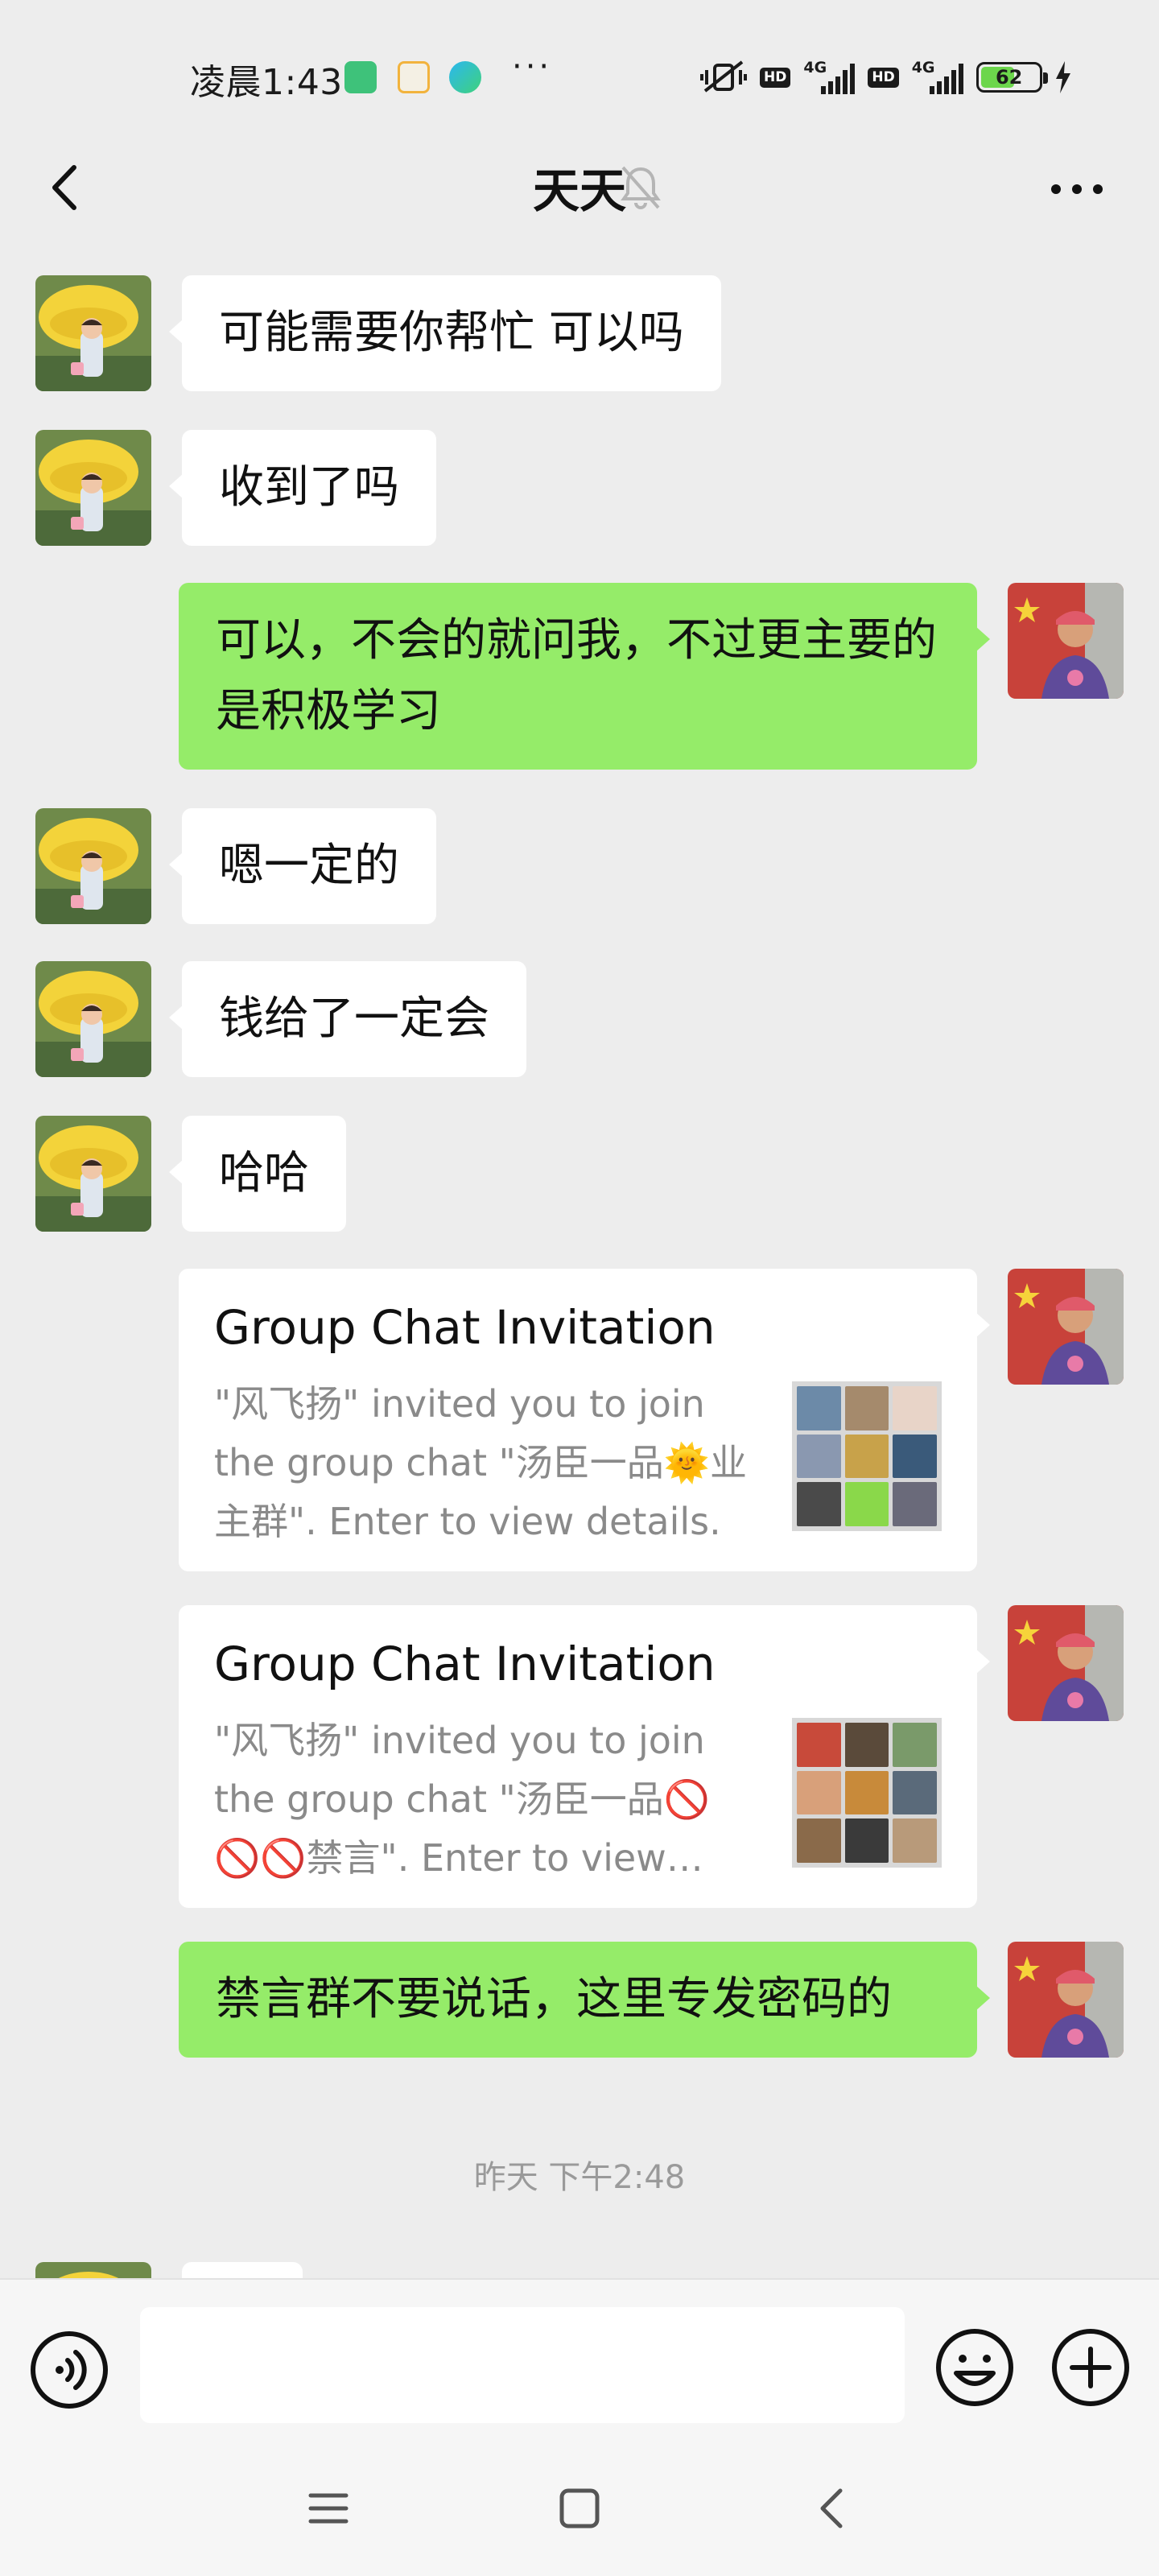  Describe the element at coordinates (584, 2000) in the screenshot. I see `message-bubble-sent: 禁言群不要说话，这里专发密码的` at that location.